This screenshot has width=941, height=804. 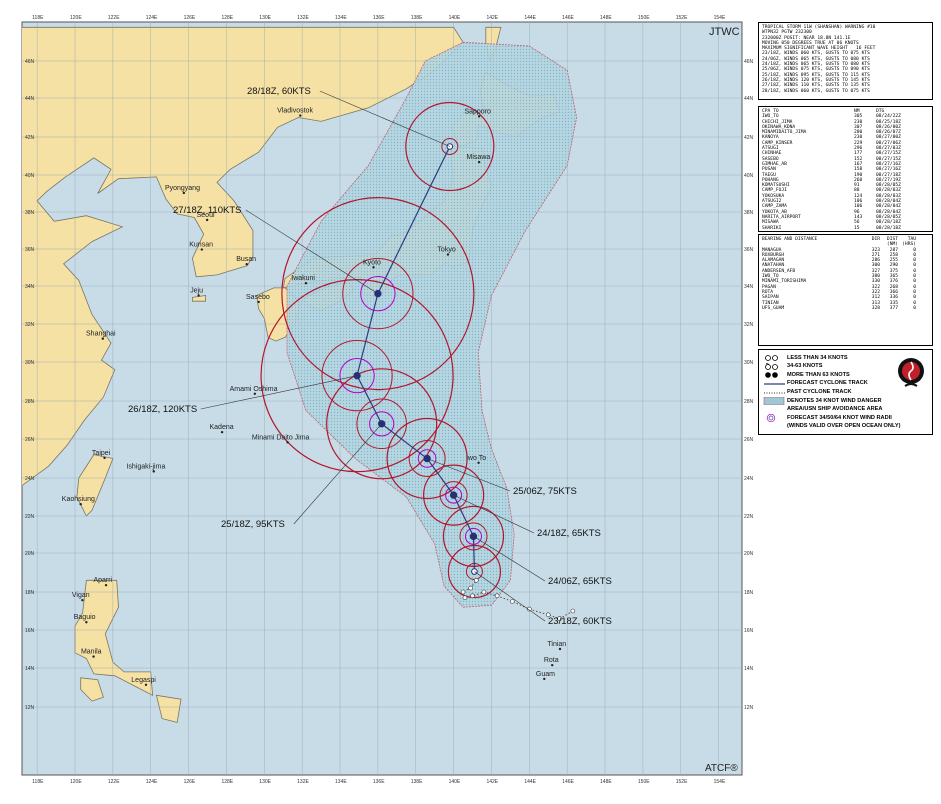 What do you see at coordinates (30, 708) in the screenshot?
I see `lat-tick-label: 12N` at bounding box center [30, 708].